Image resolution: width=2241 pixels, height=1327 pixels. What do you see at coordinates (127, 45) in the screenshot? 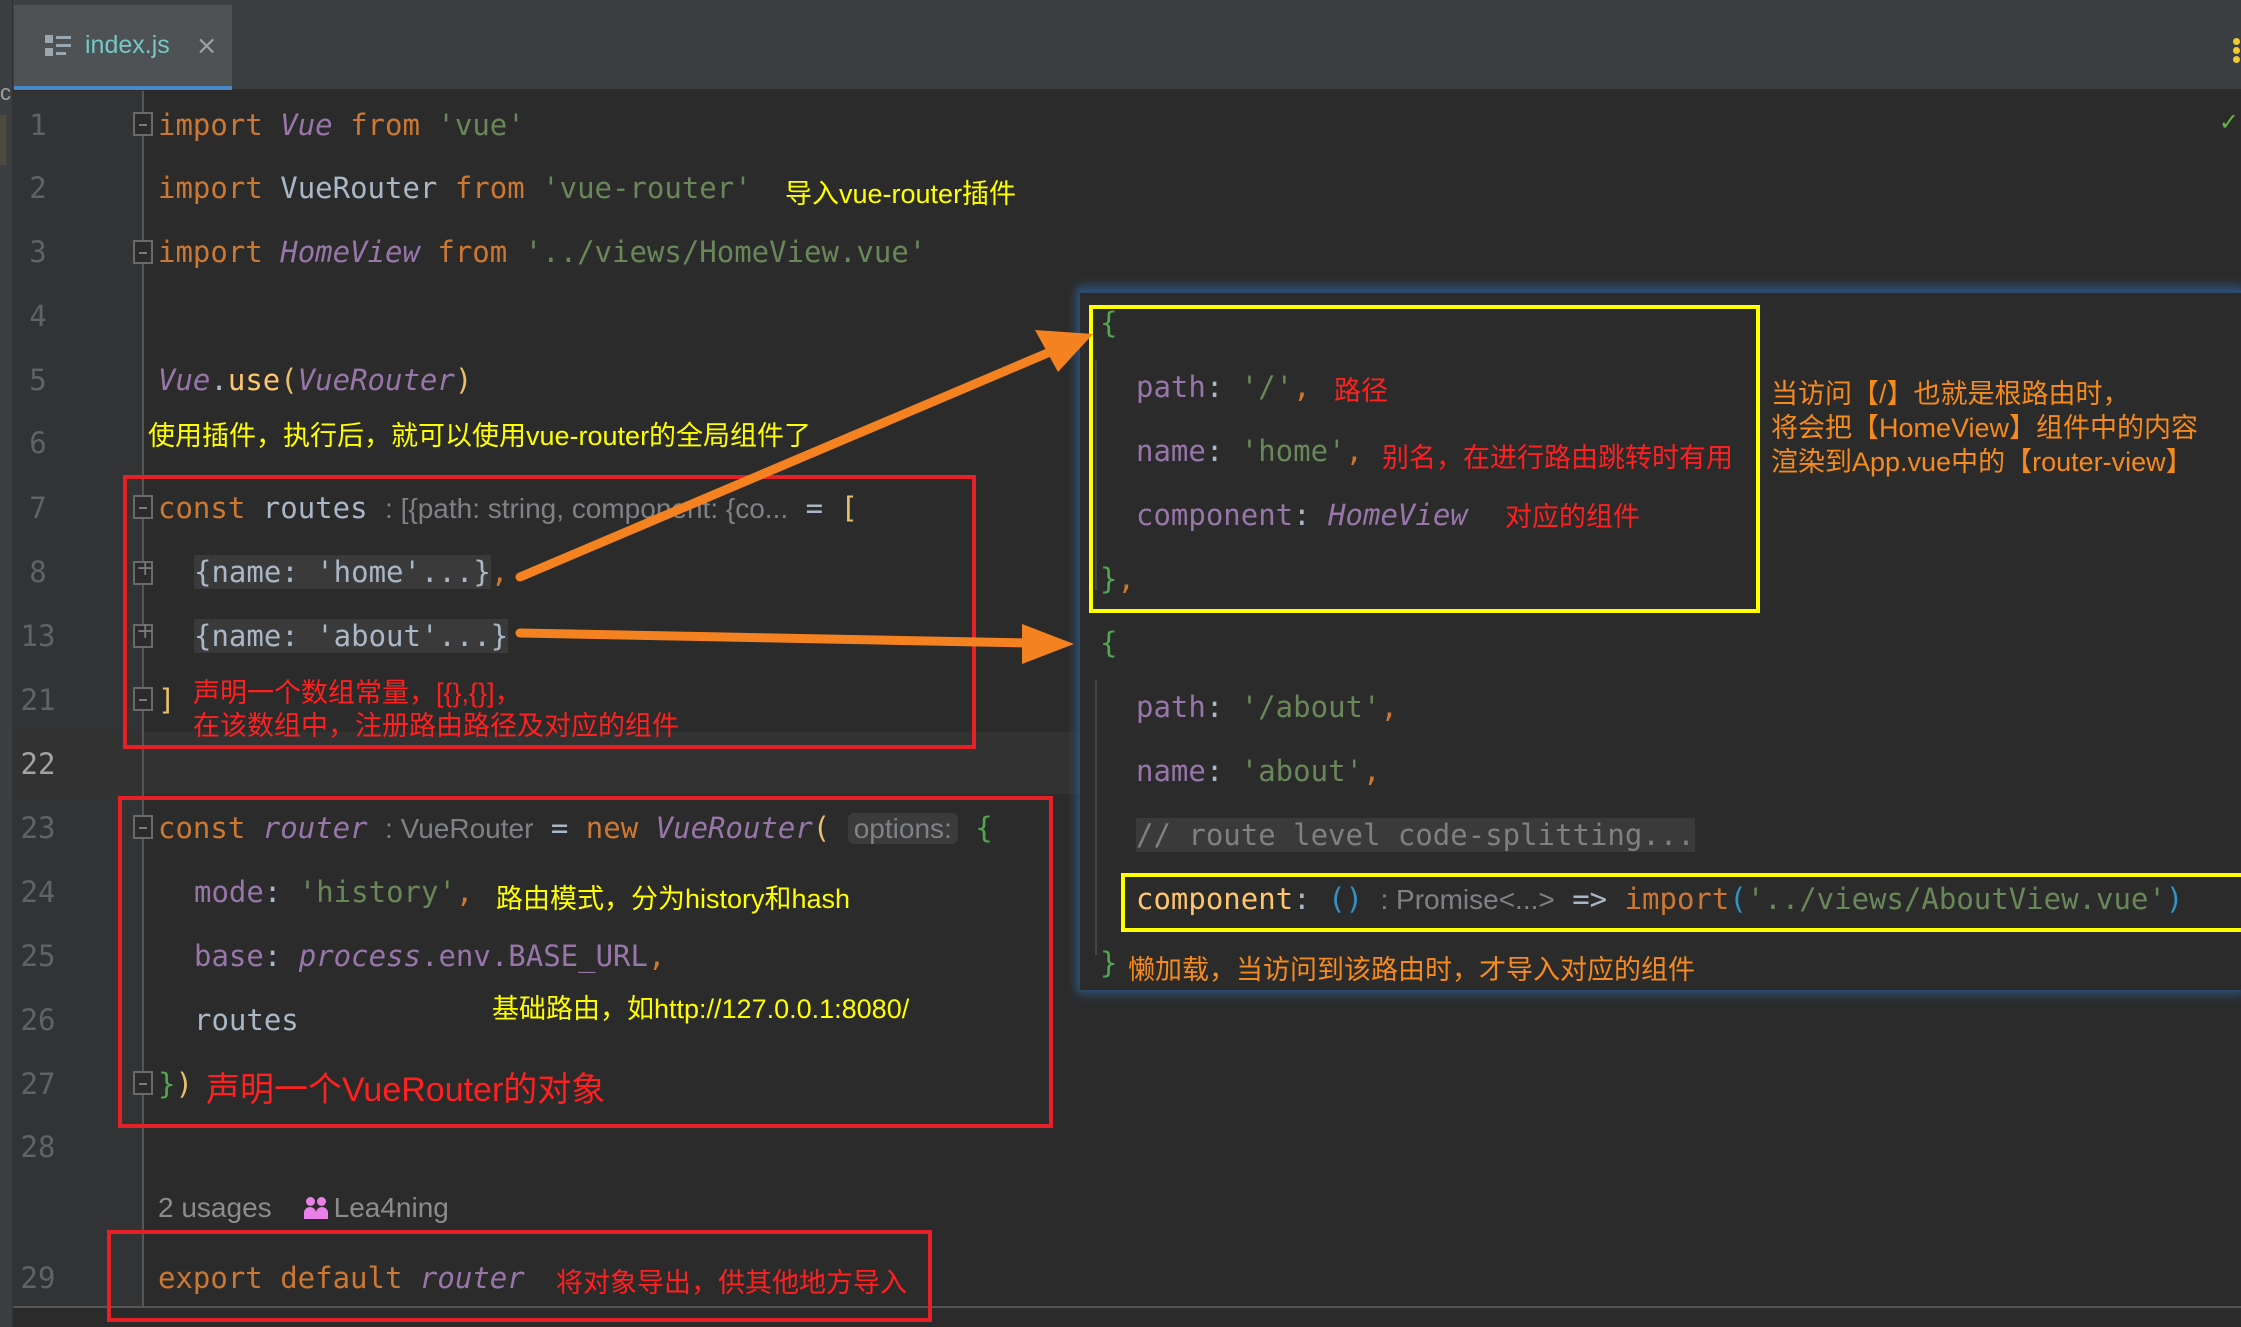
I see `tab-title: index.js` at bounding box center [127, 45].